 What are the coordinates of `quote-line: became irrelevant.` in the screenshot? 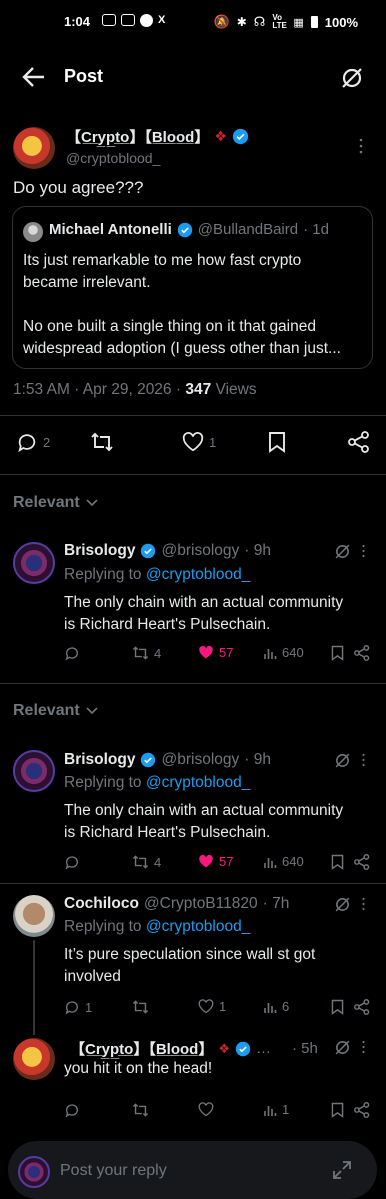 It's located at (87, 282).